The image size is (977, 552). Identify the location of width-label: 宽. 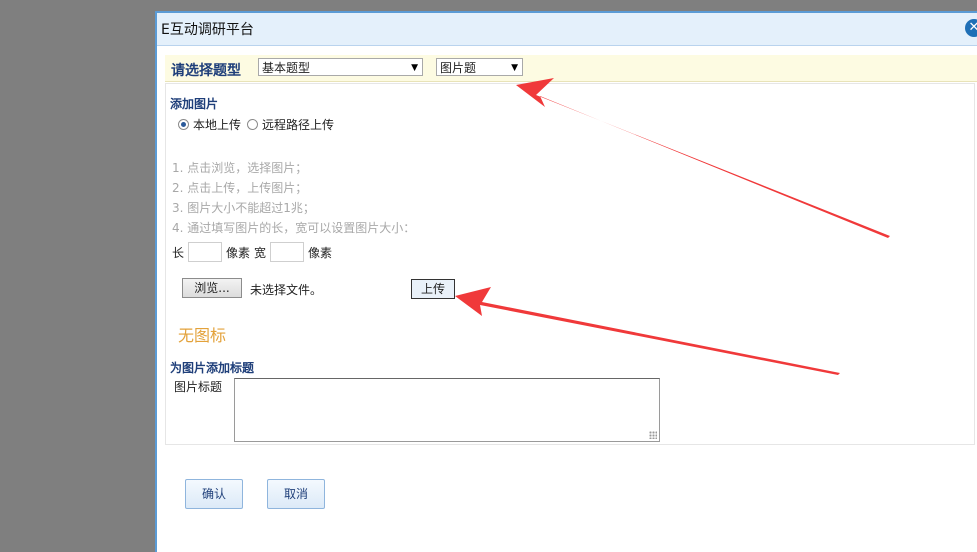
(260, 252).